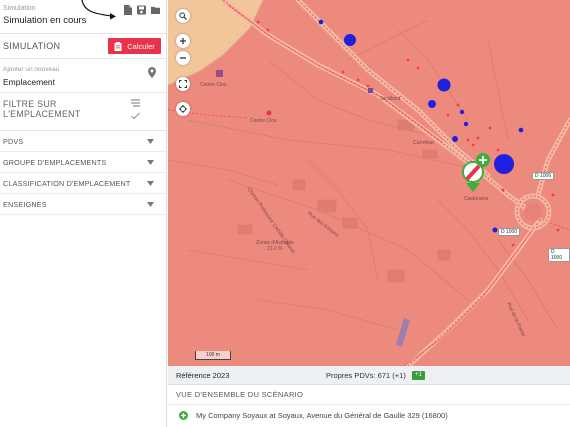 Image resolution: width=570 pixels, height=427 pixels. What do you see at coordinates (543, 176) in the screenshot?
I see `road-number: D 1006` at bounding box center [543, 176].